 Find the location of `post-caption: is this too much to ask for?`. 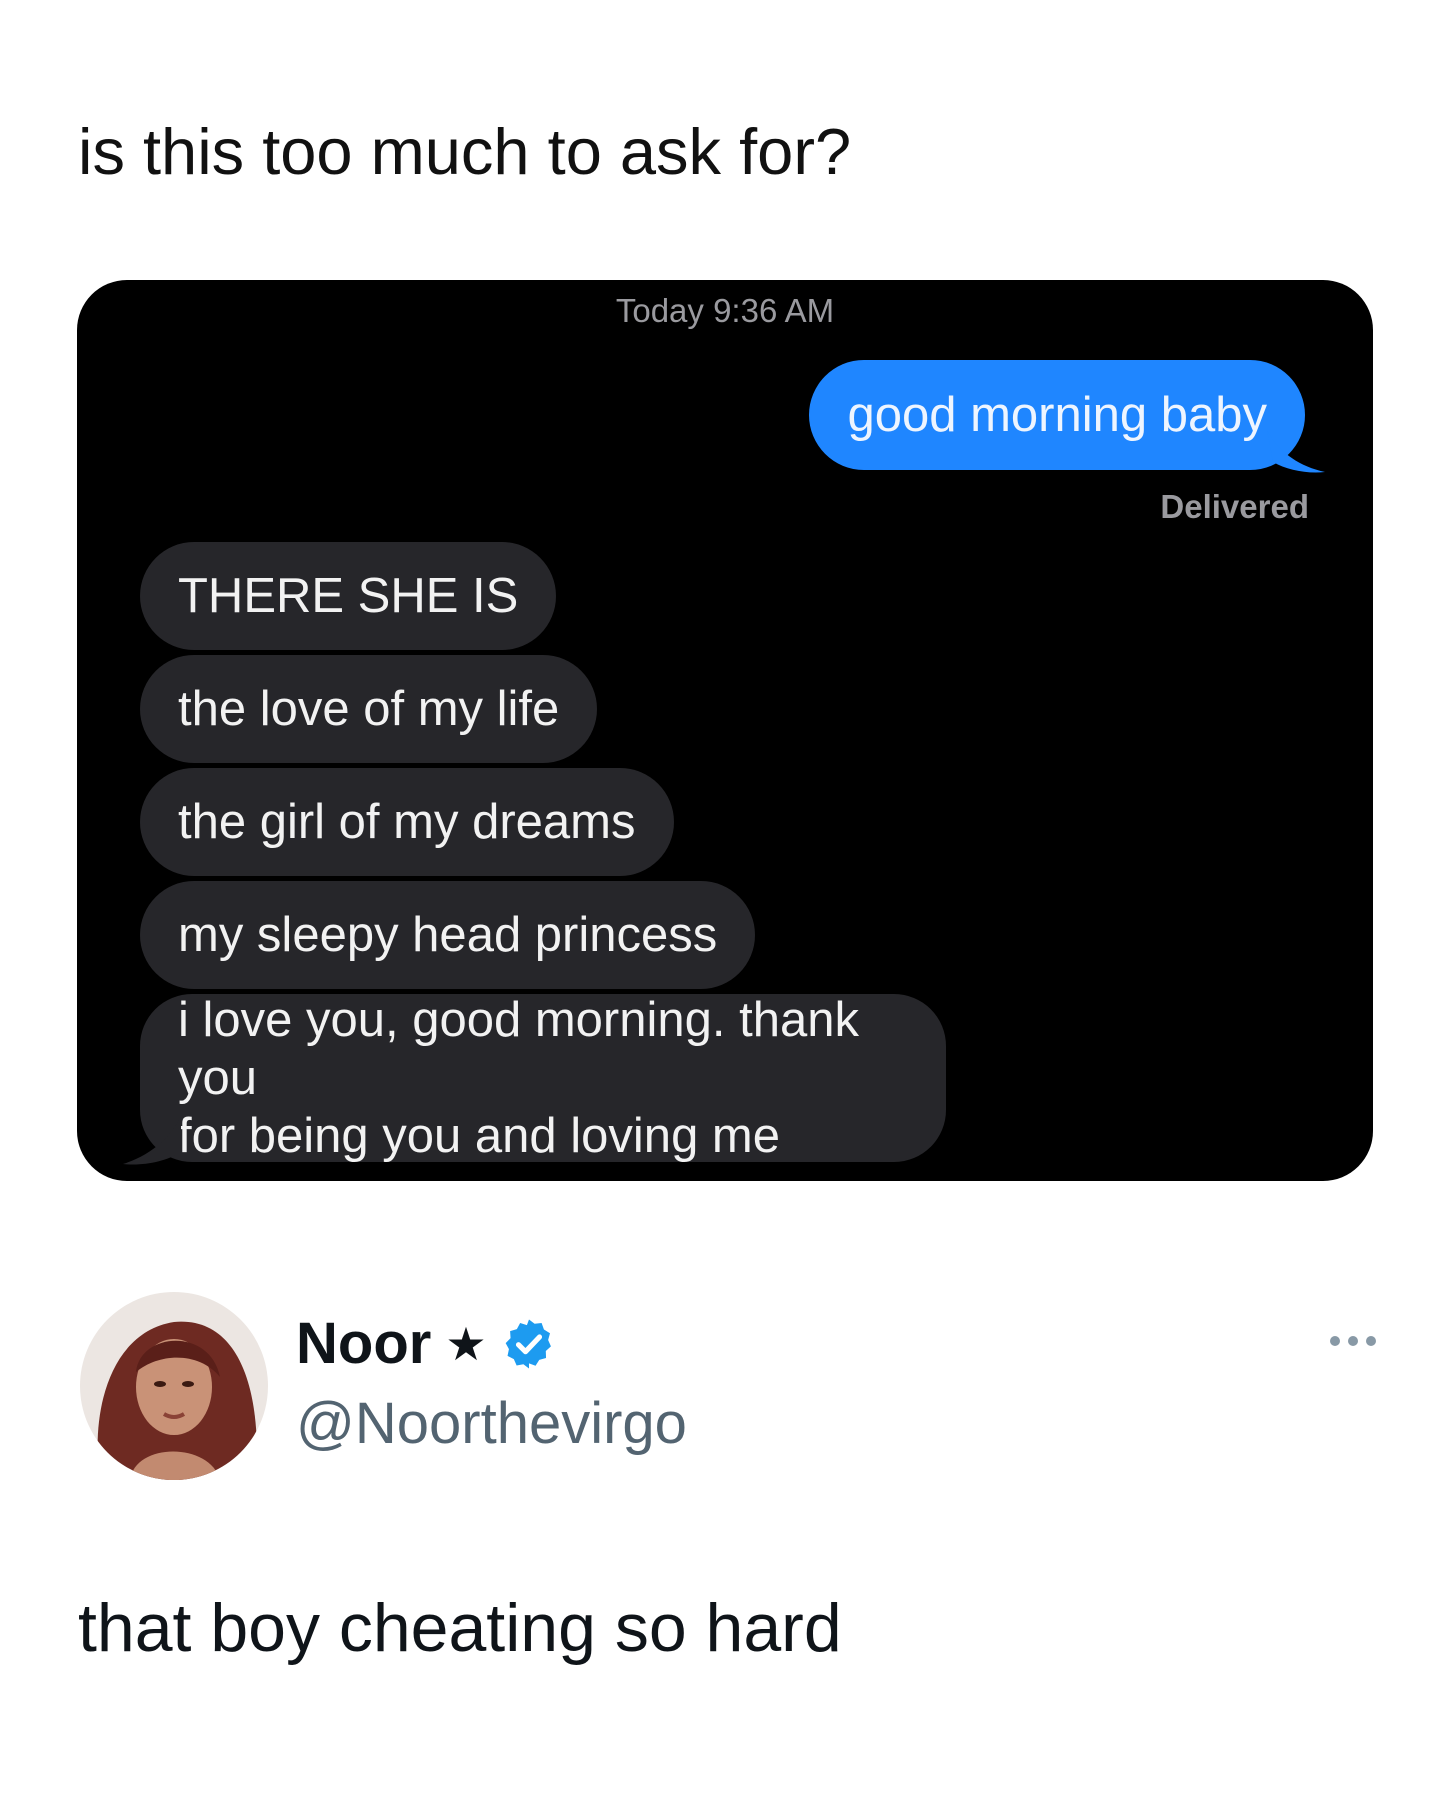

post-caption: is this too much to ask for? is located at coordinates (465, 151).